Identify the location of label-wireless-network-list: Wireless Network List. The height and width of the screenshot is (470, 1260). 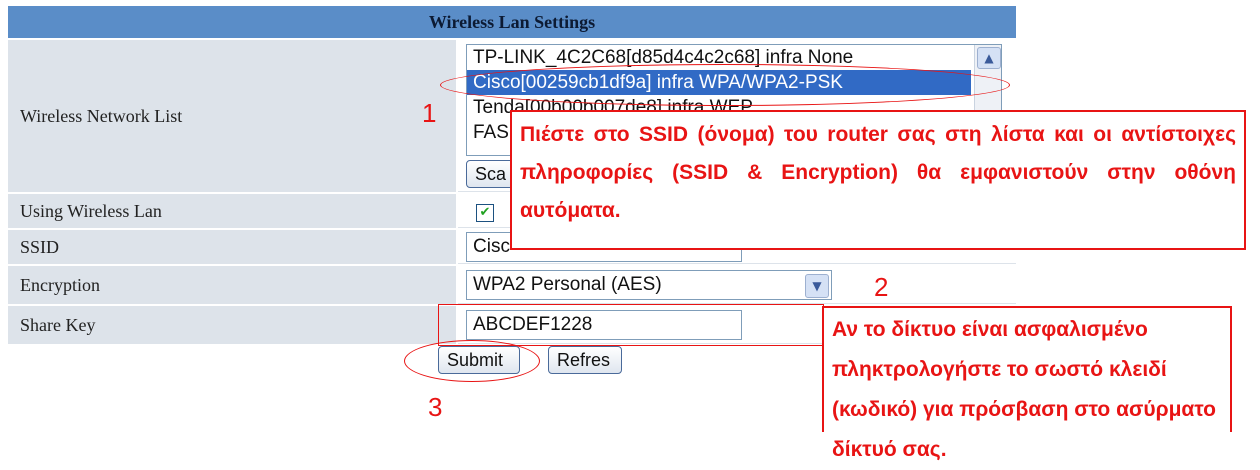
(232, 116).